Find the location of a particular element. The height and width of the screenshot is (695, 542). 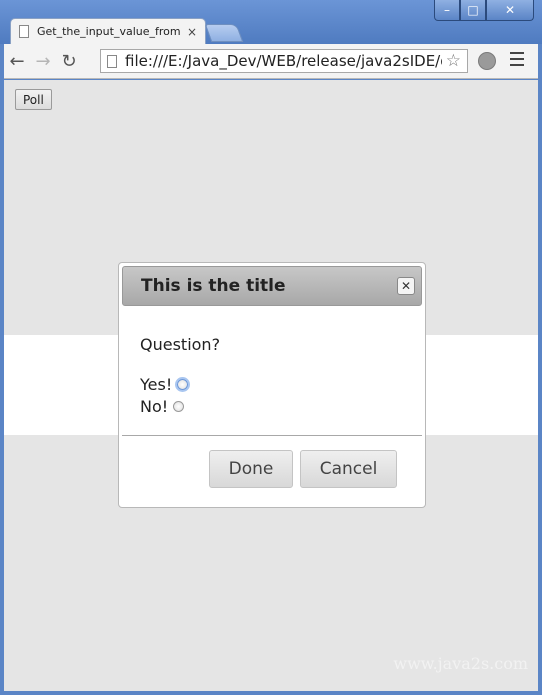

window-controls: – □ ✕ is located at coordinates (484, 10).